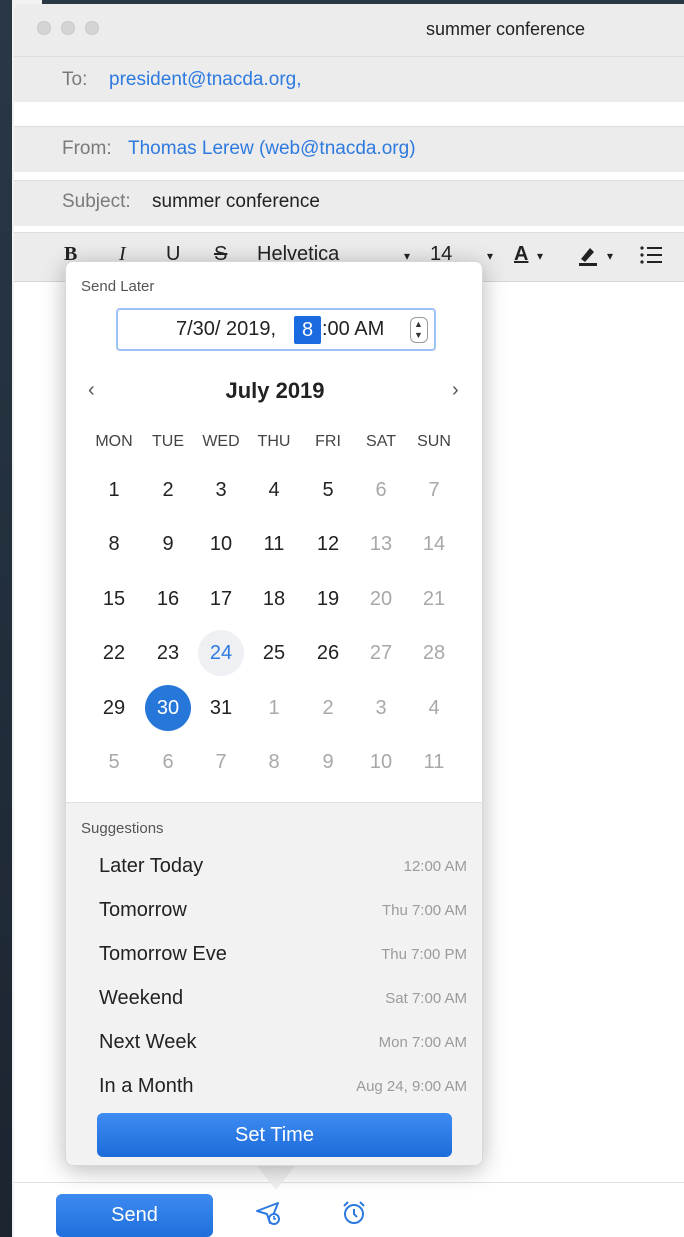 The image size is (684, 1237). What do you see at coordinates (328, 599) in the screenshot?
I see `calendar-day: 19` at bounding box center [328, 599].